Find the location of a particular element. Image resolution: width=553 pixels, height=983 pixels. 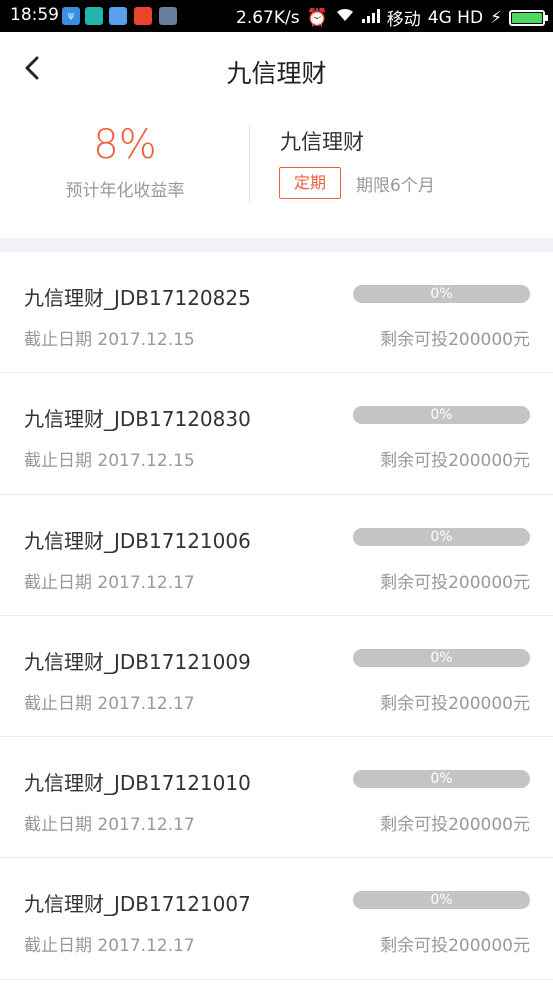

product-summary: 8% 预计年化收益率 九信理财 定期 期限6个月 is located at coordinates (276, 174).